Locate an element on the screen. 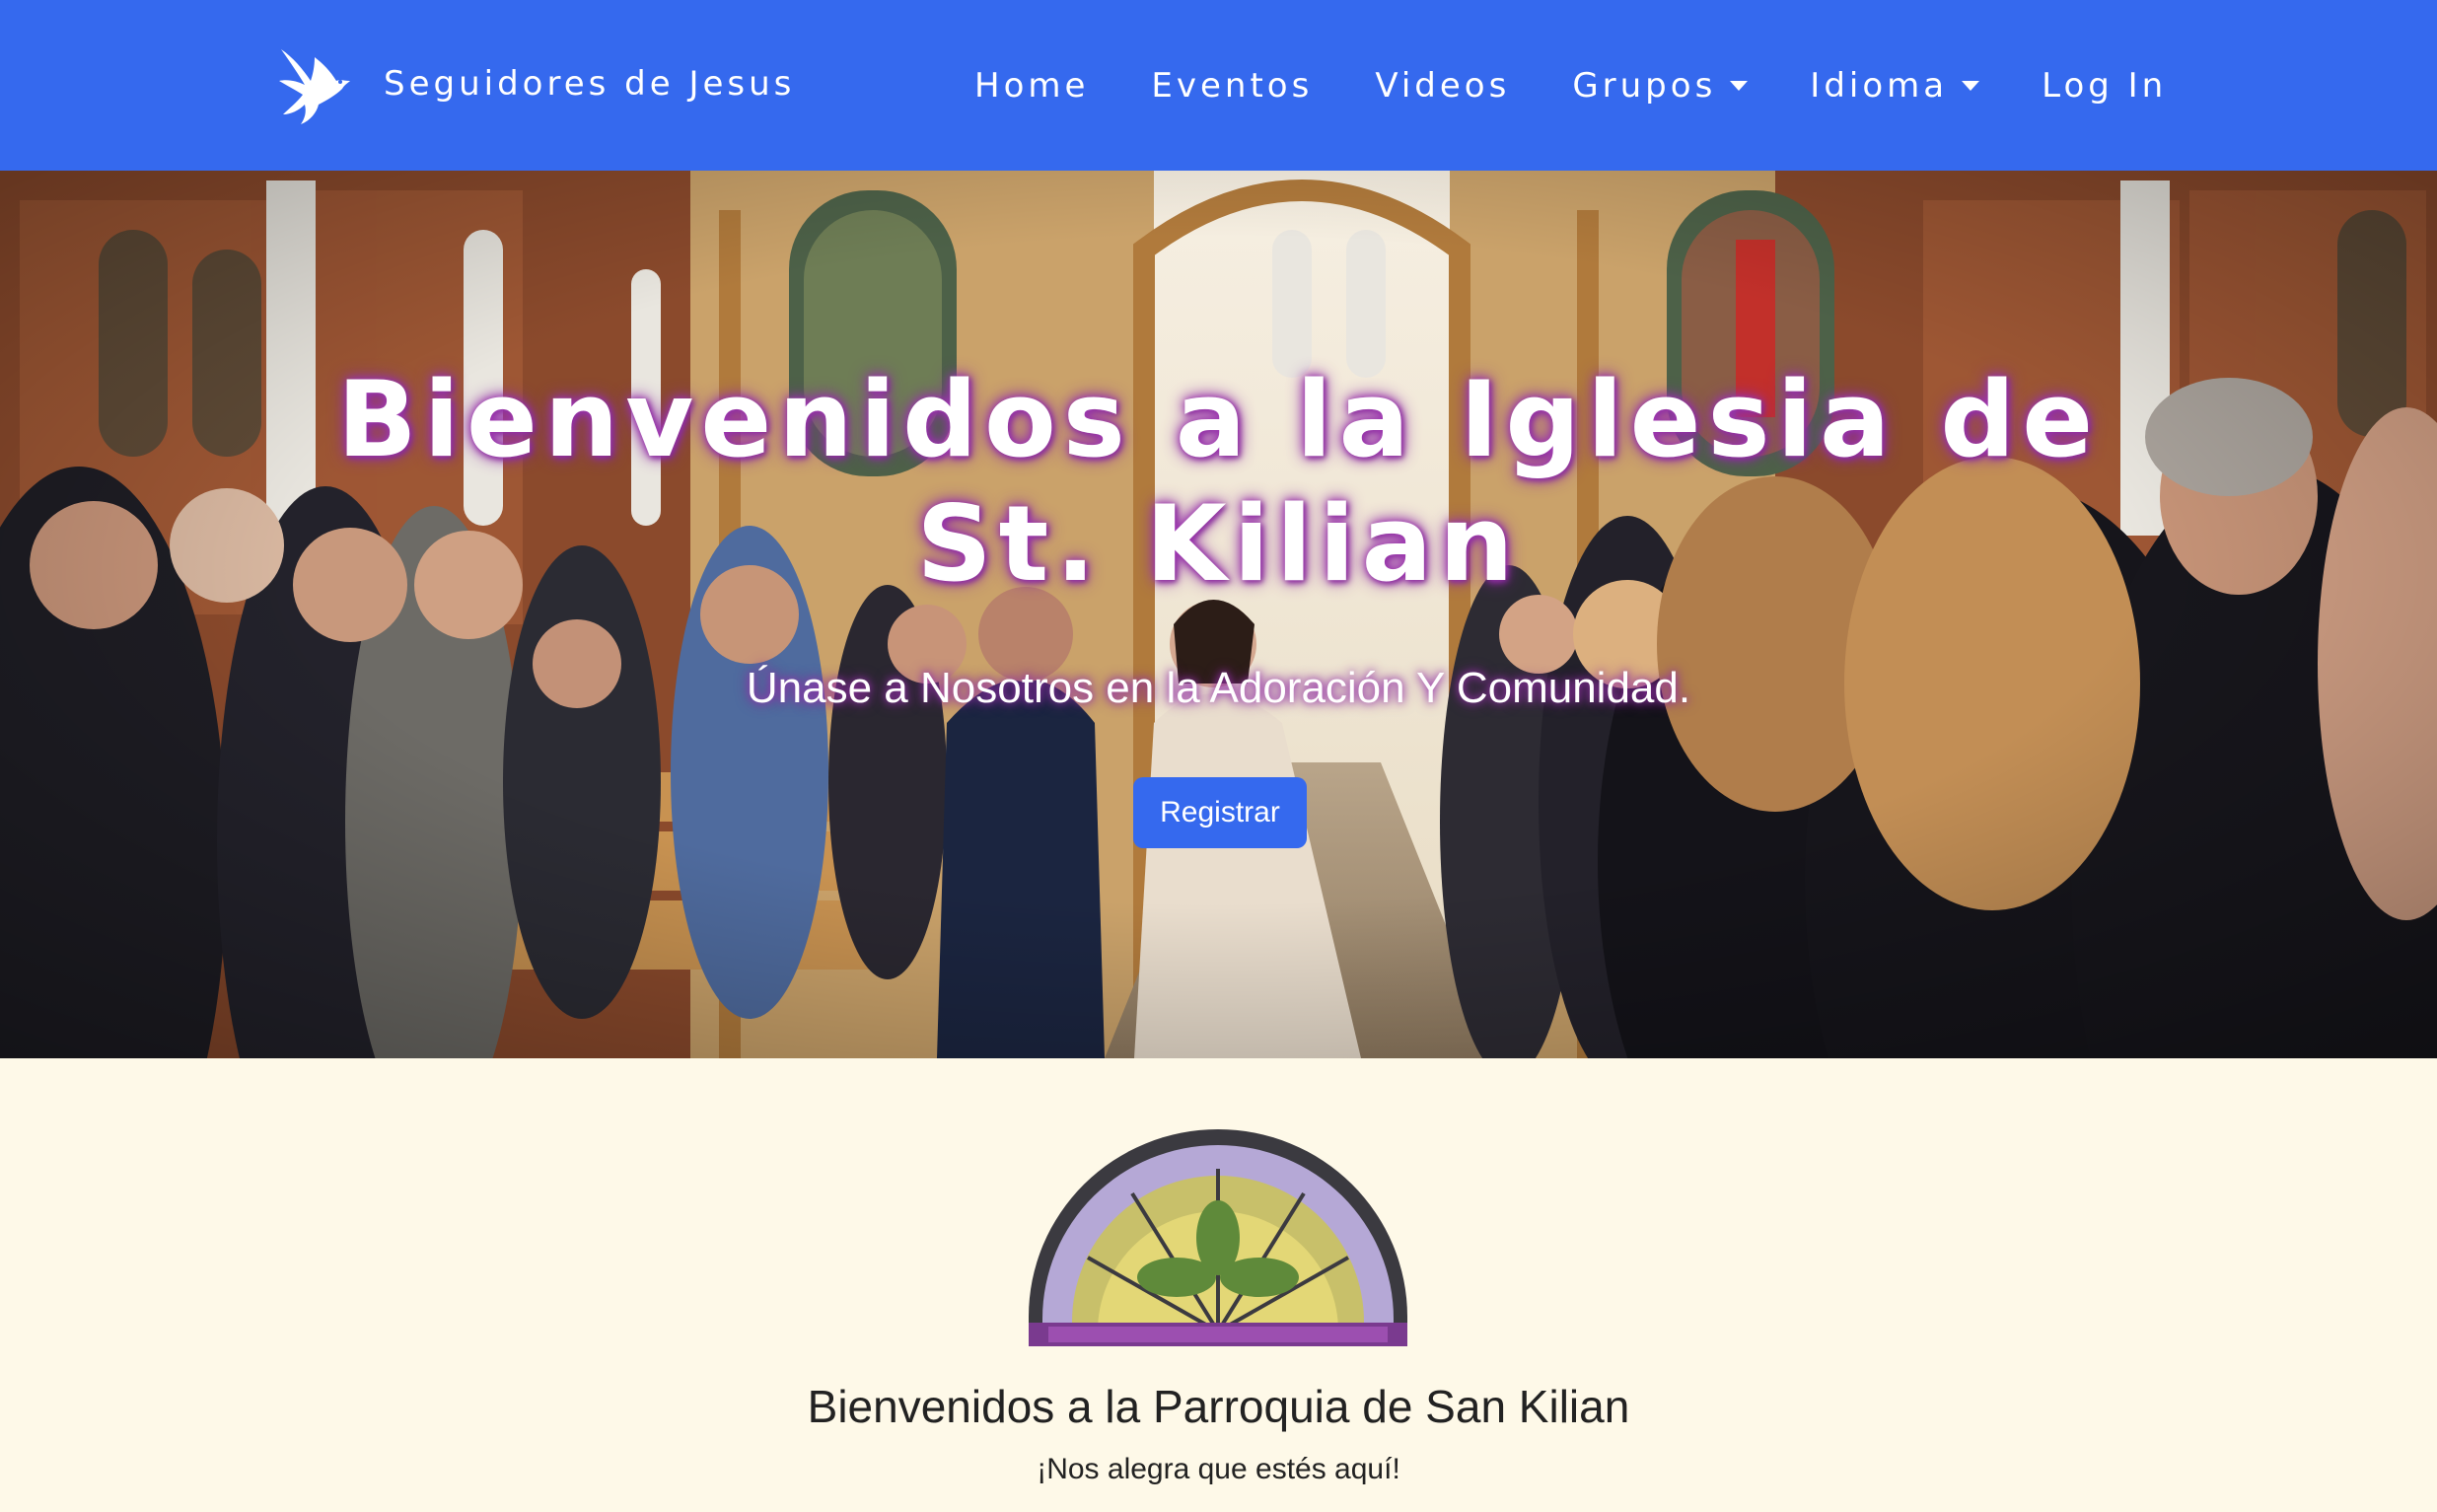 The width and height of the screenshot is (2437, 1512). nav-link-label: Home is located at coordinates (1032, 85).